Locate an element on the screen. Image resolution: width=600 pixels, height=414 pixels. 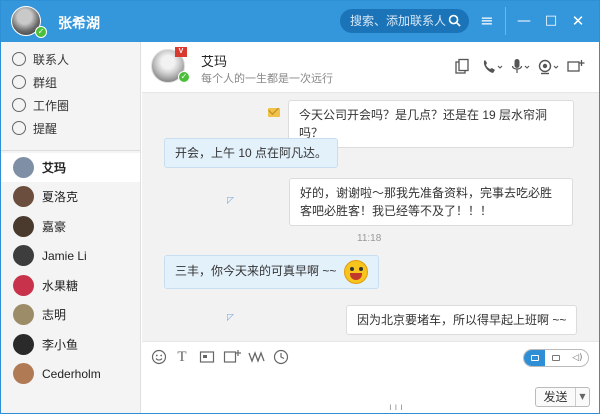
send-options-icon: ▼ is located at coordinates (582, 397).